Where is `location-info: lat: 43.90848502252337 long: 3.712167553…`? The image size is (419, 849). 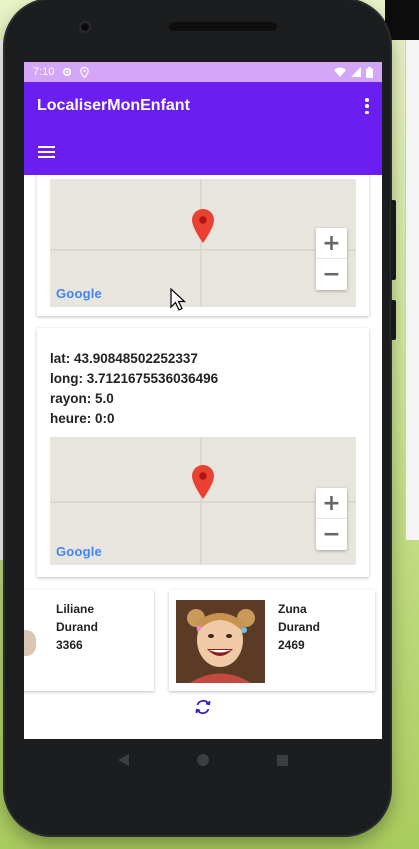 location-info: lat: 43.90848502252337 long: 3.712167553… is located at coordinates (134, 389).